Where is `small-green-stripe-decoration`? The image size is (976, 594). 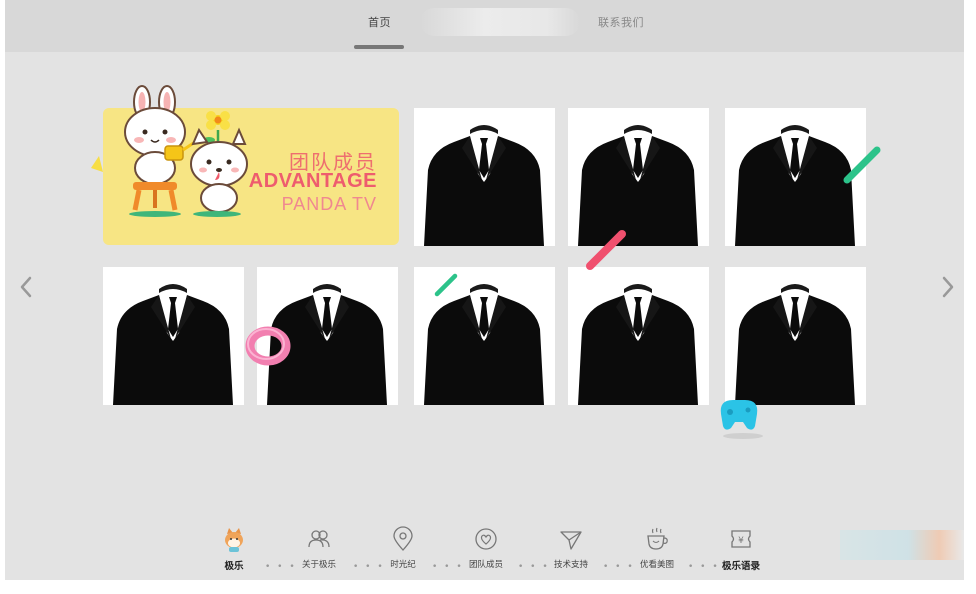
small-green-stripe-decoration is located at coordinates (446, 285).